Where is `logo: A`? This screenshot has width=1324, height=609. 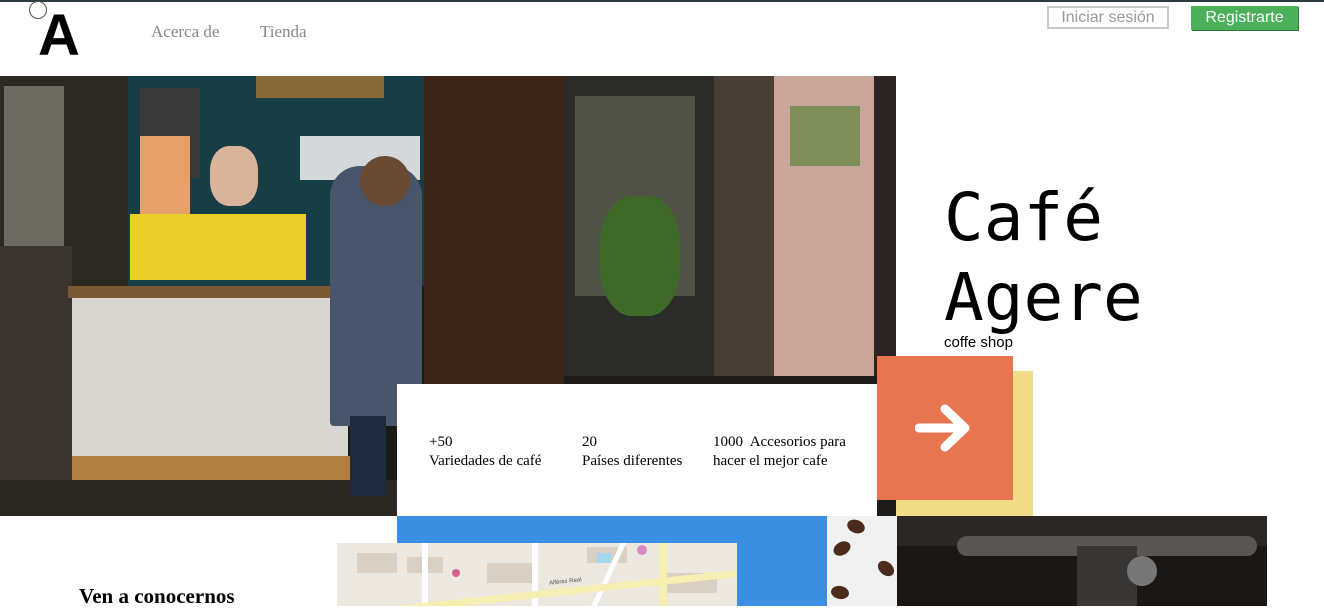
logo: A is located at coordinates (59, 36).